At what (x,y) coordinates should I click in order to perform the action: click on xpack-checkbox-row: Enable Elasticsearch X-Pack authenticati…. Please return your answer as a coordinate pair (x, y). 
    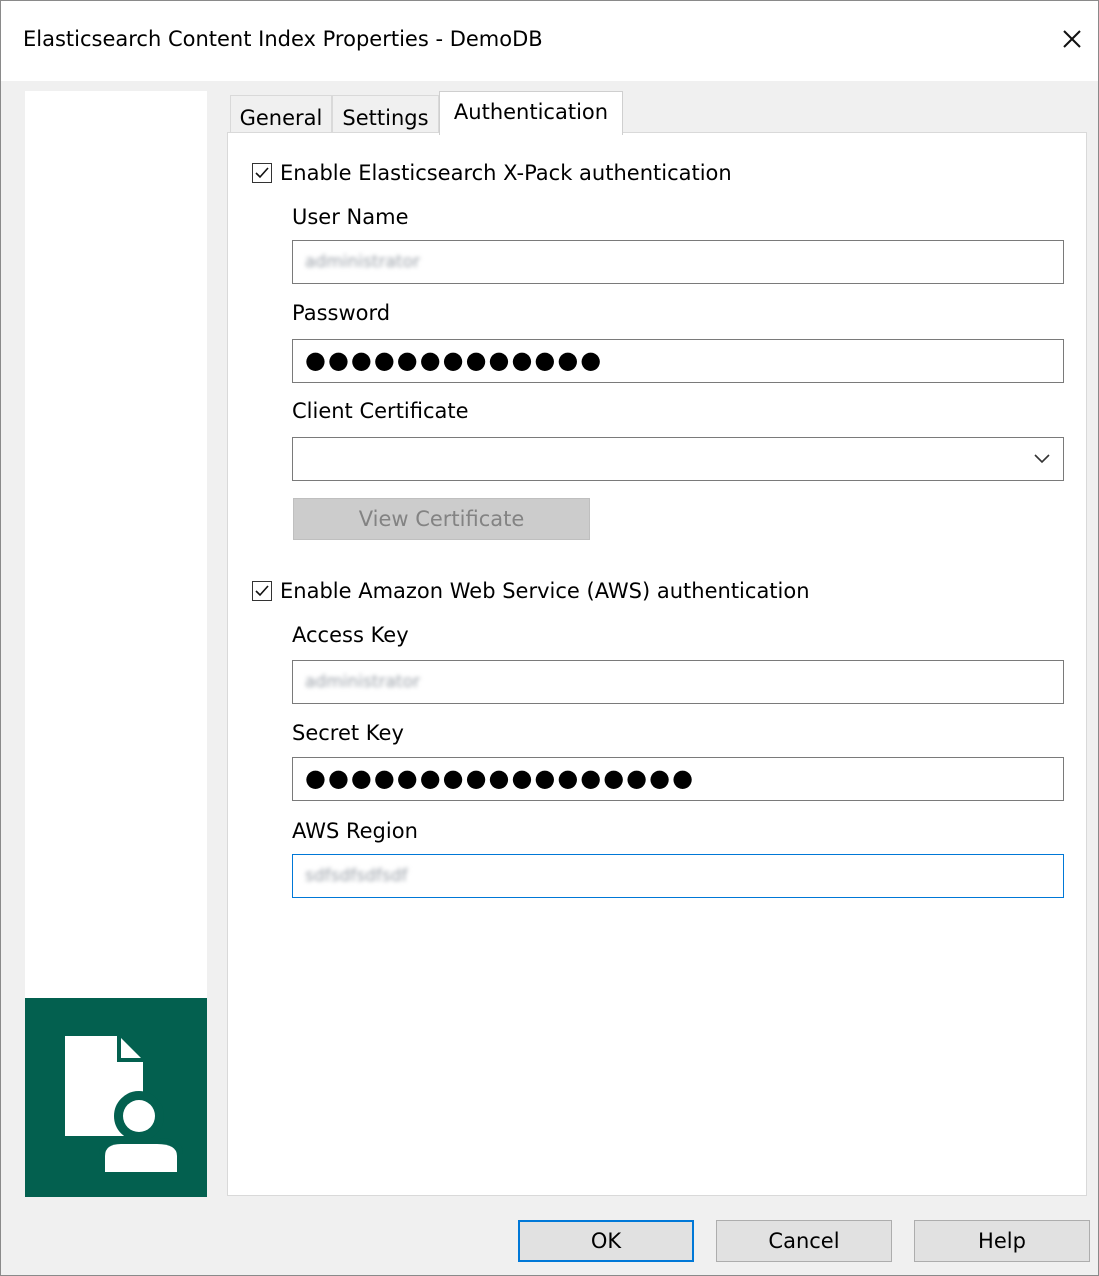
    Looking at the image, I should click on (492, 173).